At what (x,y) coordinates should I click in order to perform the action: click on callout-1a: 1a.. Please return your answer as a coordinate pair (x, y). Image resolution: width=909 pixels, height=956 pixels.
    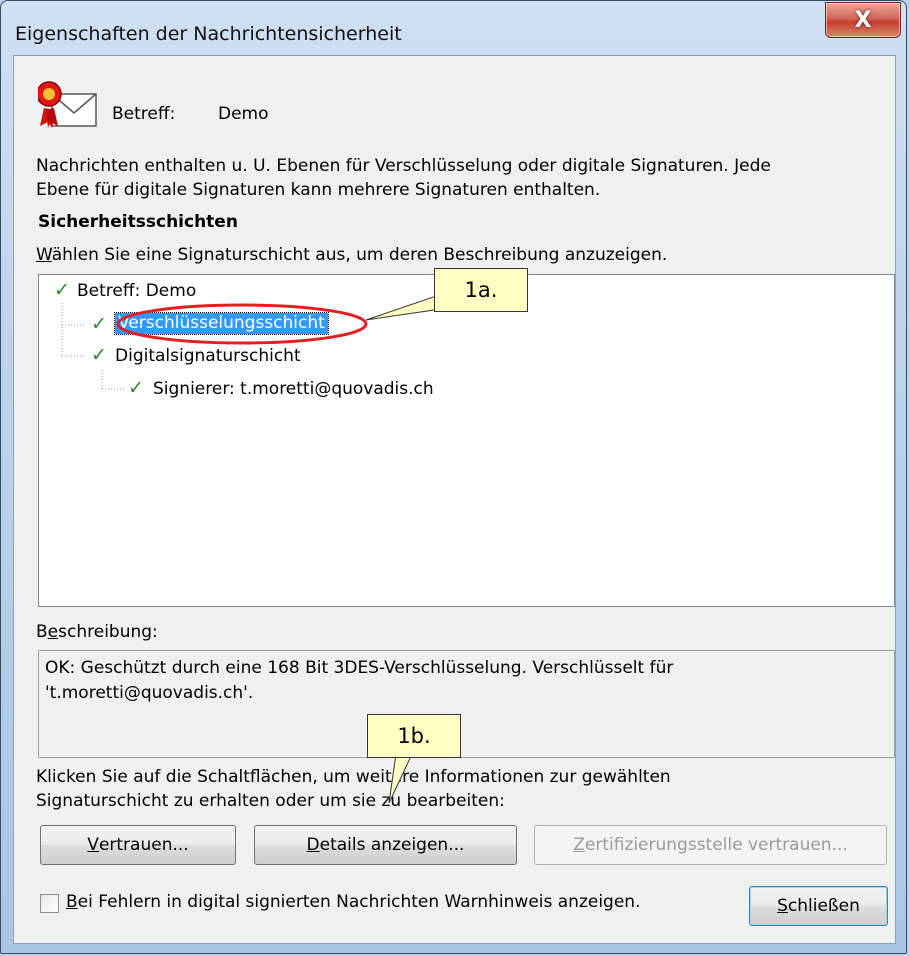
    Looking at the image, I should click on (481, 290).